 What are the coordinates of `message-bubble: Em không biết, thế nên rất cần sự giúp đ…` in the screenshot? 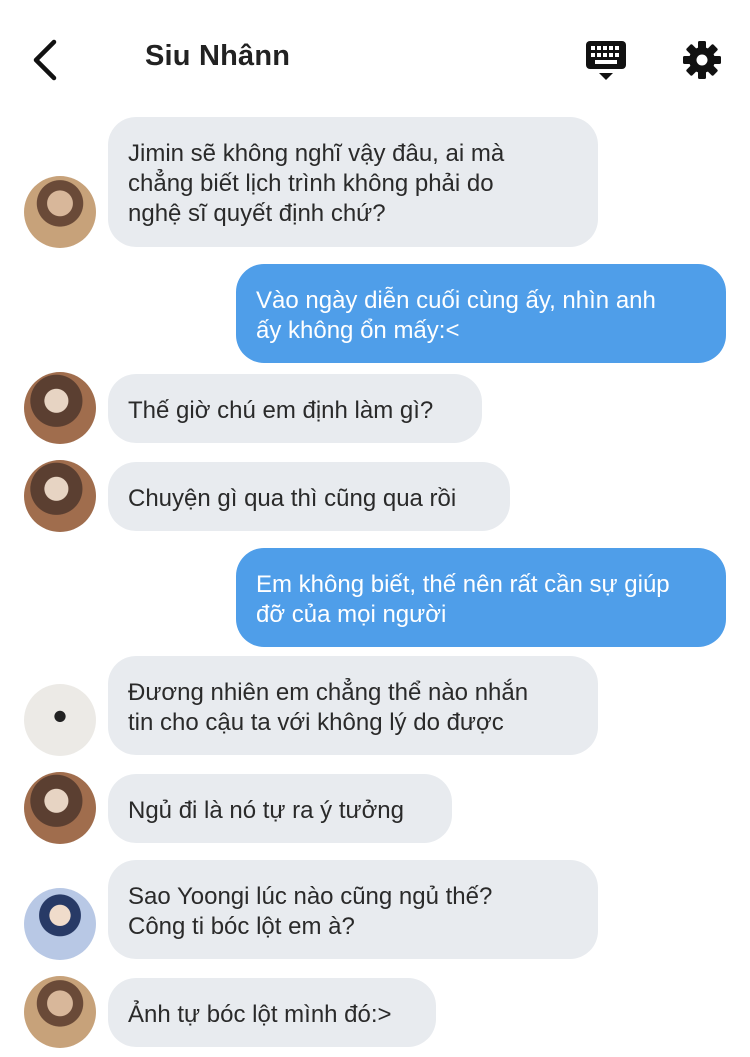 It's located at (481, 597).